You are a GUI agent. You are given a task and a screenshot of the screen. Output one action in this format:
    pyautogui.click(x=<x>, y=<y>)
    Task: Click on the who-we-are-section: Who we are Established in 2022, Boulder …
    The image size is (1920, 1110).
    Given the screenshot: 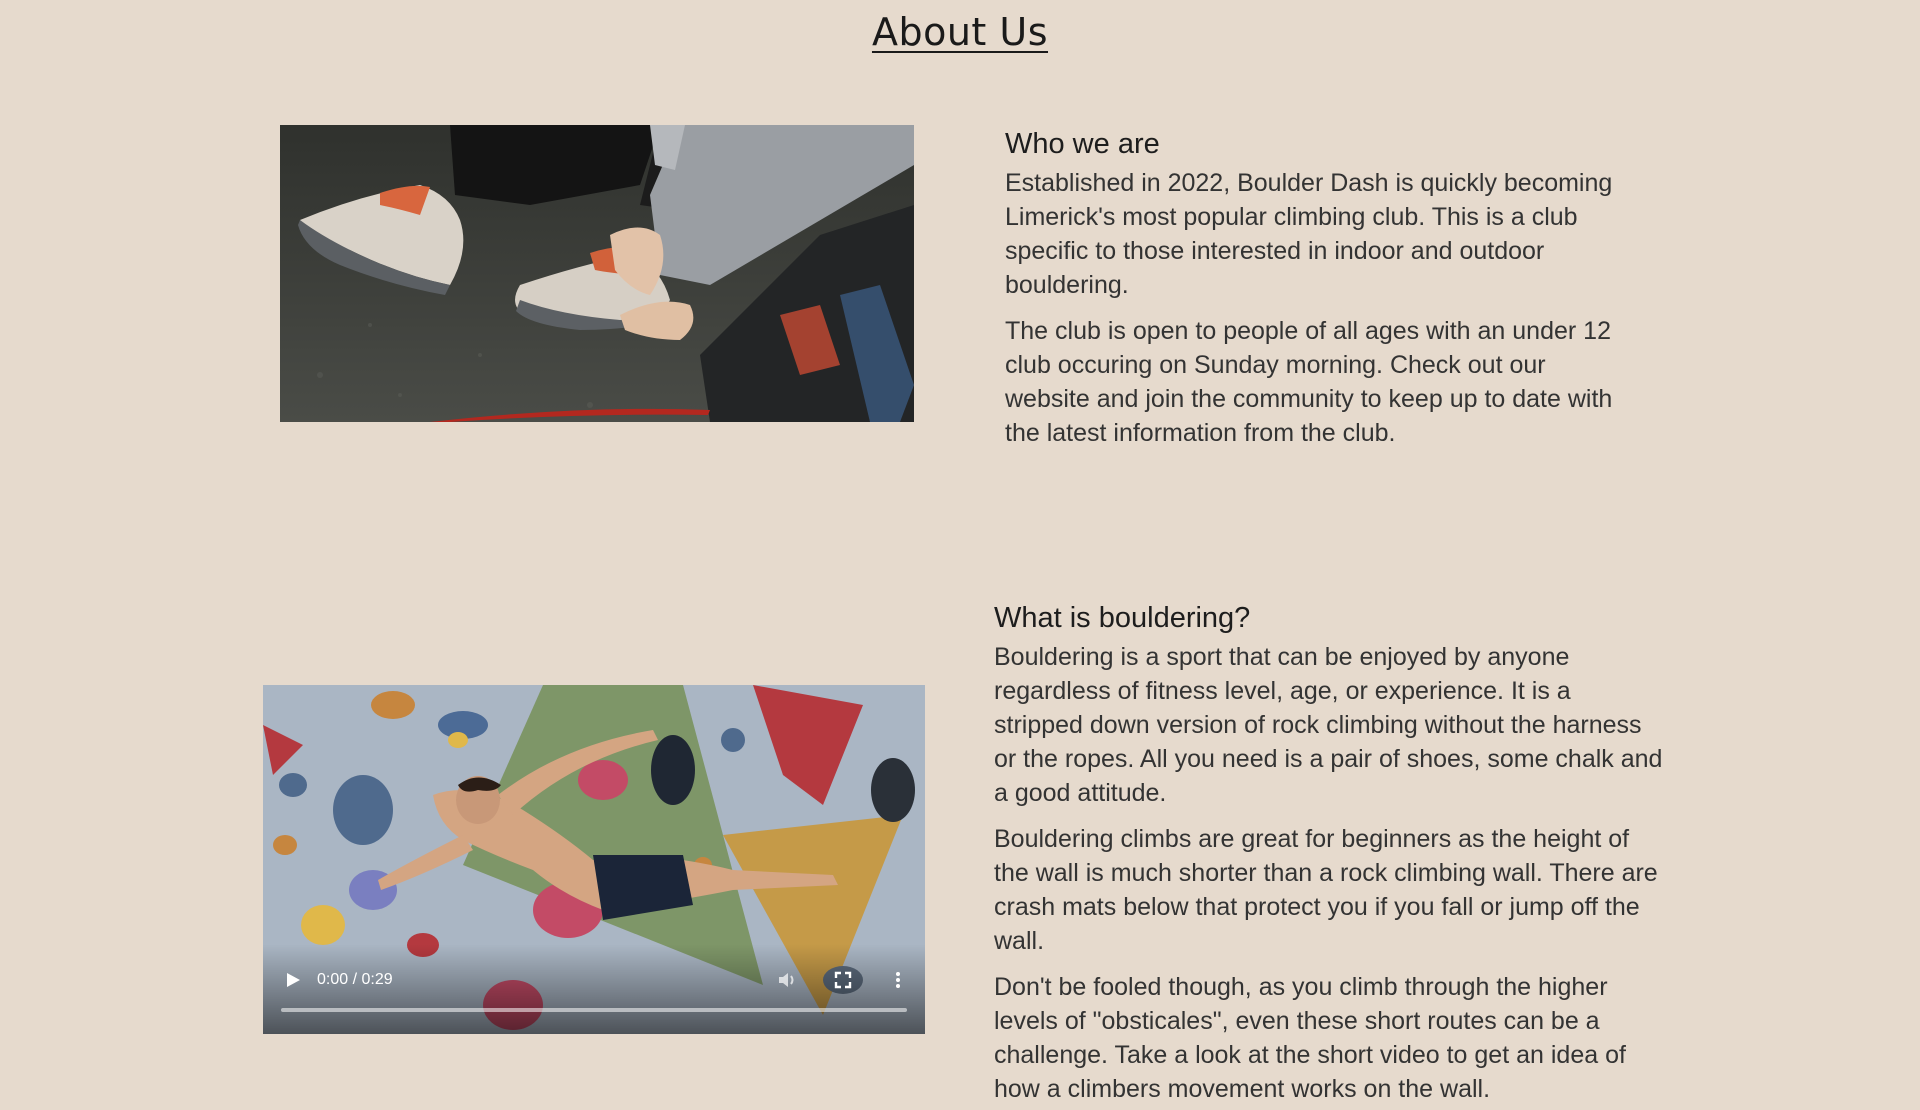 What is the action you would take?
    pyautogui.click(x=1315, y=294)
    